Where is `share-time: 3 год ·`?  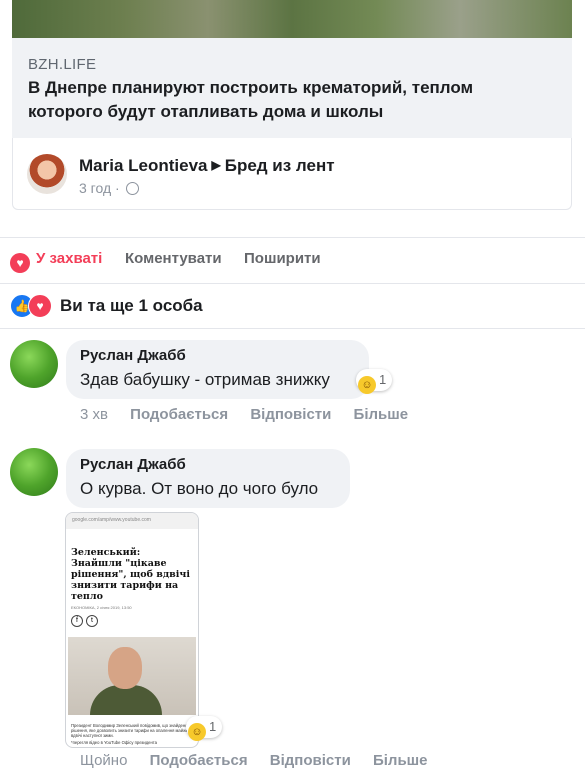 share-time: 3 год · is located at coordinates (99, 188).